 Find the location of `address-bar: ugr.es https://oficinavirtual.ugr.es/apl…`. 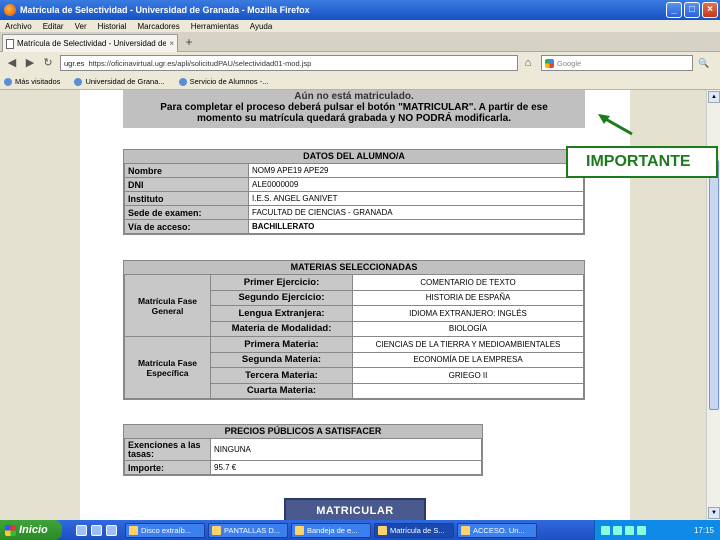

address-bar: ugr.es https://oficinavirtual.ugr.es/apl… is located at coordinates (289, 63).